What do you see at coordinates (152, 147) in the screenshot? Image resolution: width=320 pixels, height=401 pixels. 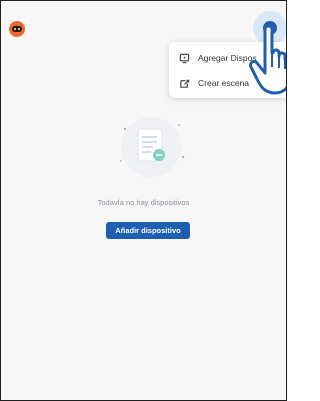 I see `empty-devices-illustration` at bounding box center [152, 147].